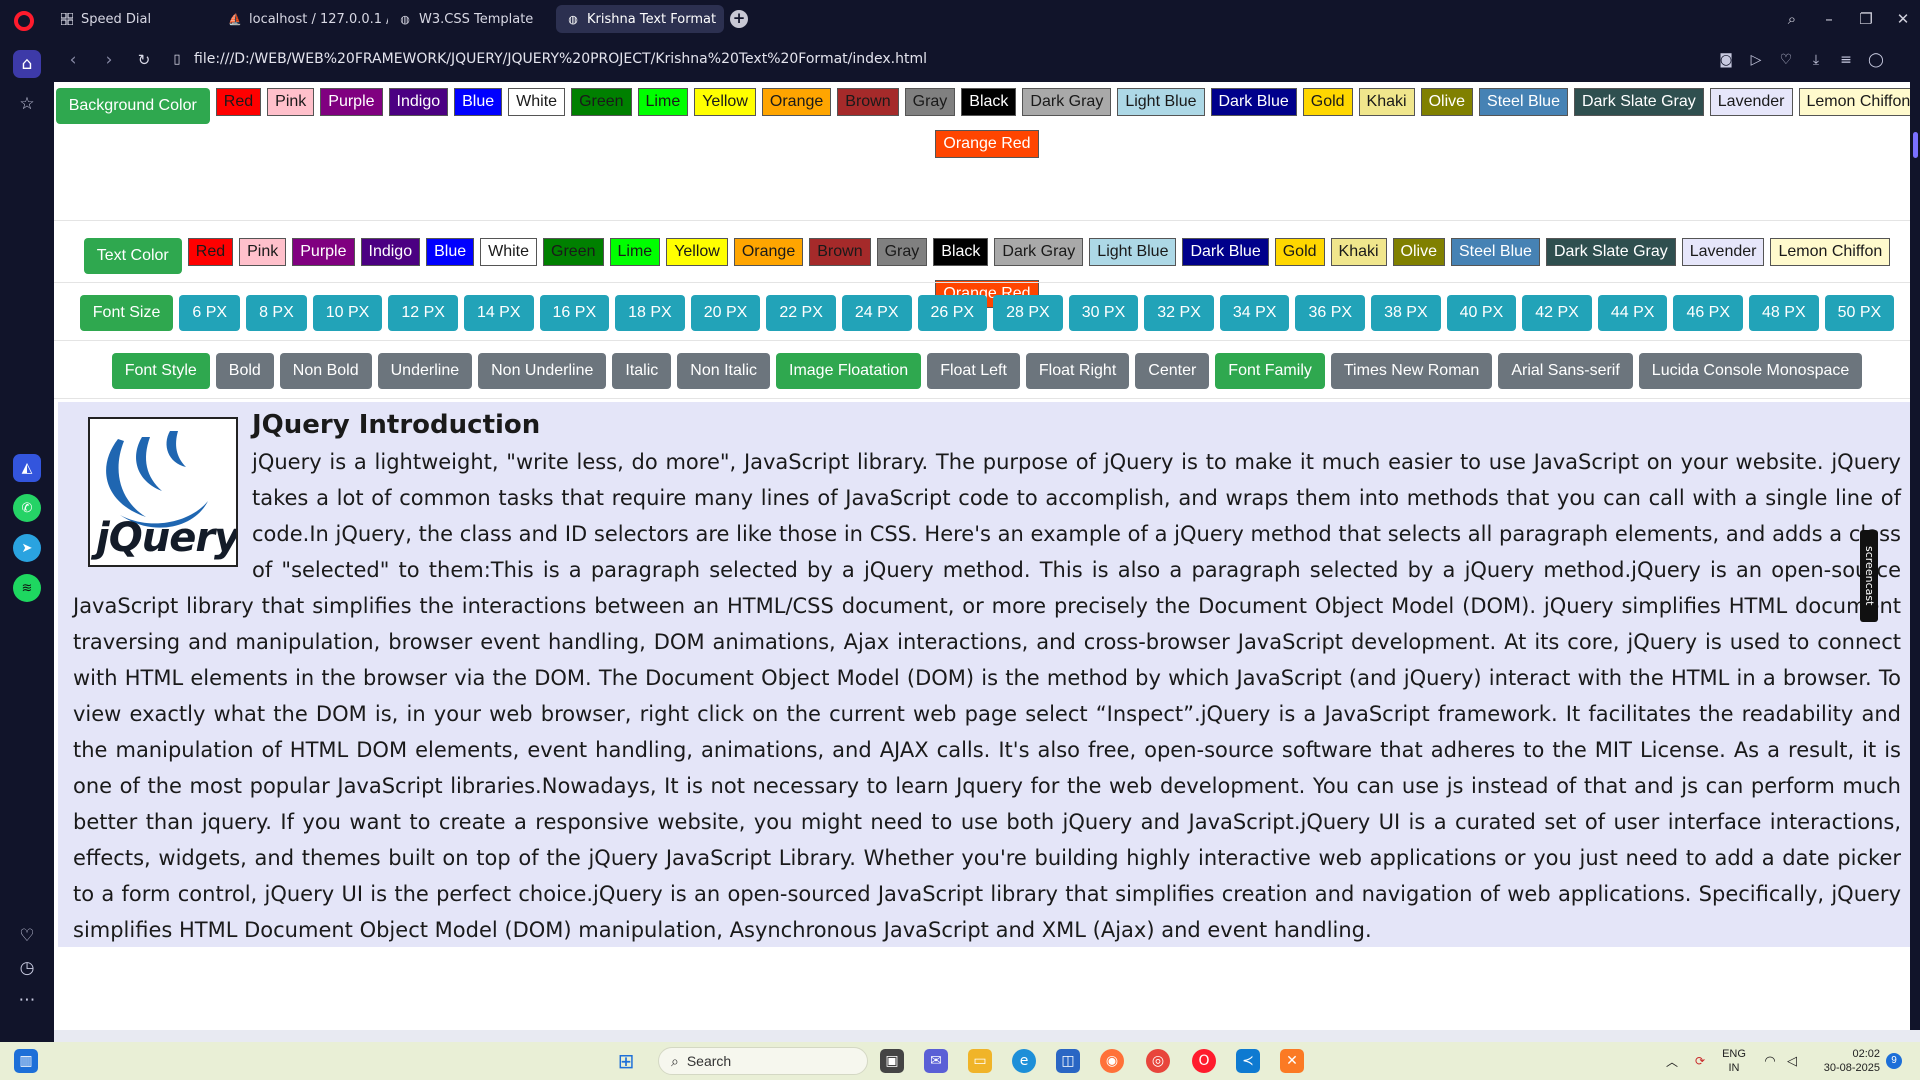 The width and height of the screenshot is (1920, 1080). Describe the element at coordinates (973, 371) in the screenshot. I see `image-float-left-button: Float Left` at that location.